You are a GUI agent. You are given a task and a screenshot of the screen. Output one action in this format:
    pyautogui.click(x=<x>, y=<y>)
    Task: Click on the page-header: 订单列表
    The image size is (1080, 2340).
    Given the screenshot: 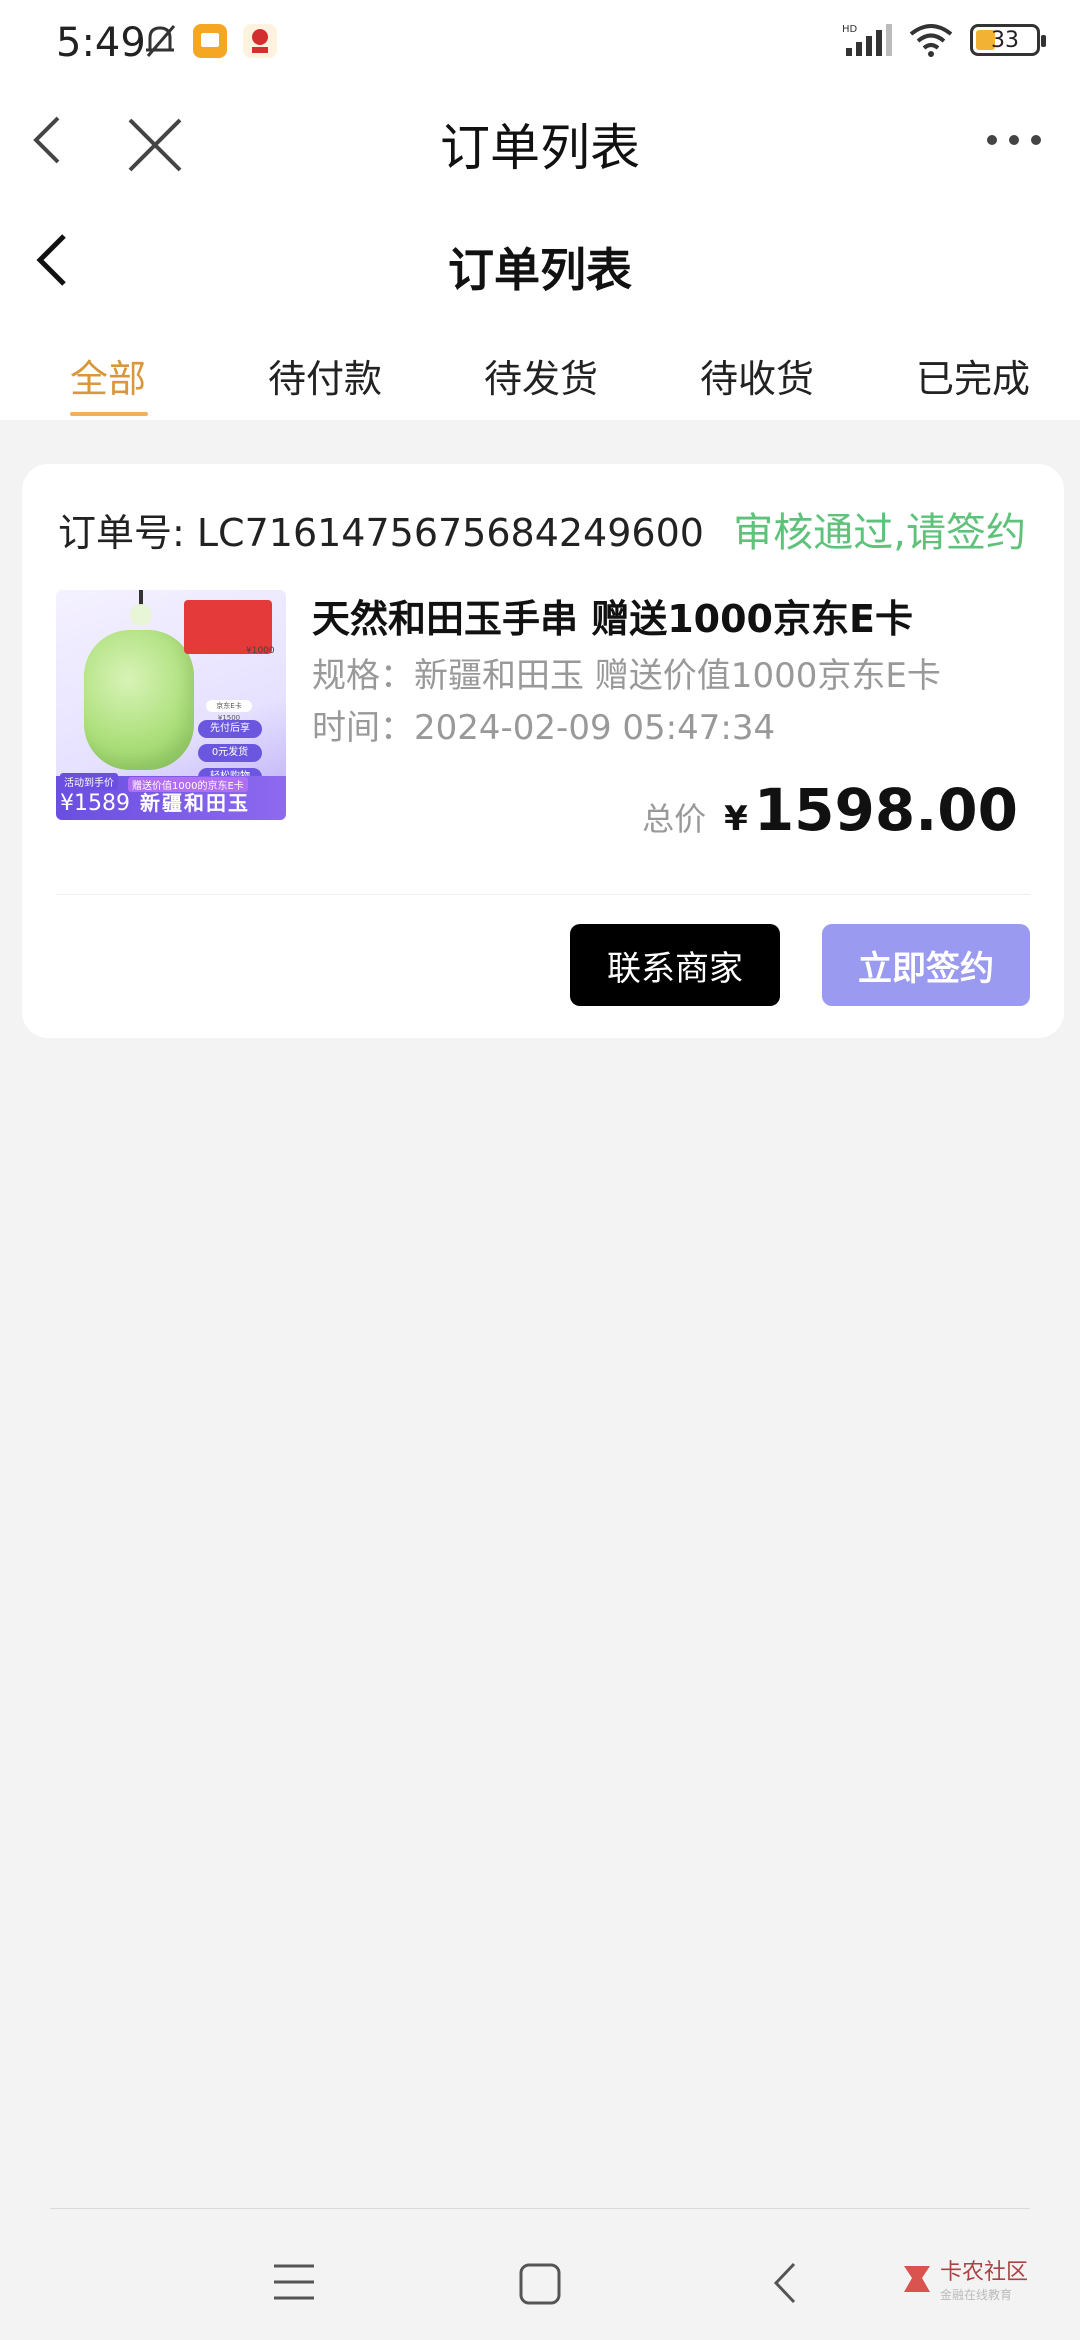 What is the action you would take?
    pyautogui.click(x=540, y=260)
    